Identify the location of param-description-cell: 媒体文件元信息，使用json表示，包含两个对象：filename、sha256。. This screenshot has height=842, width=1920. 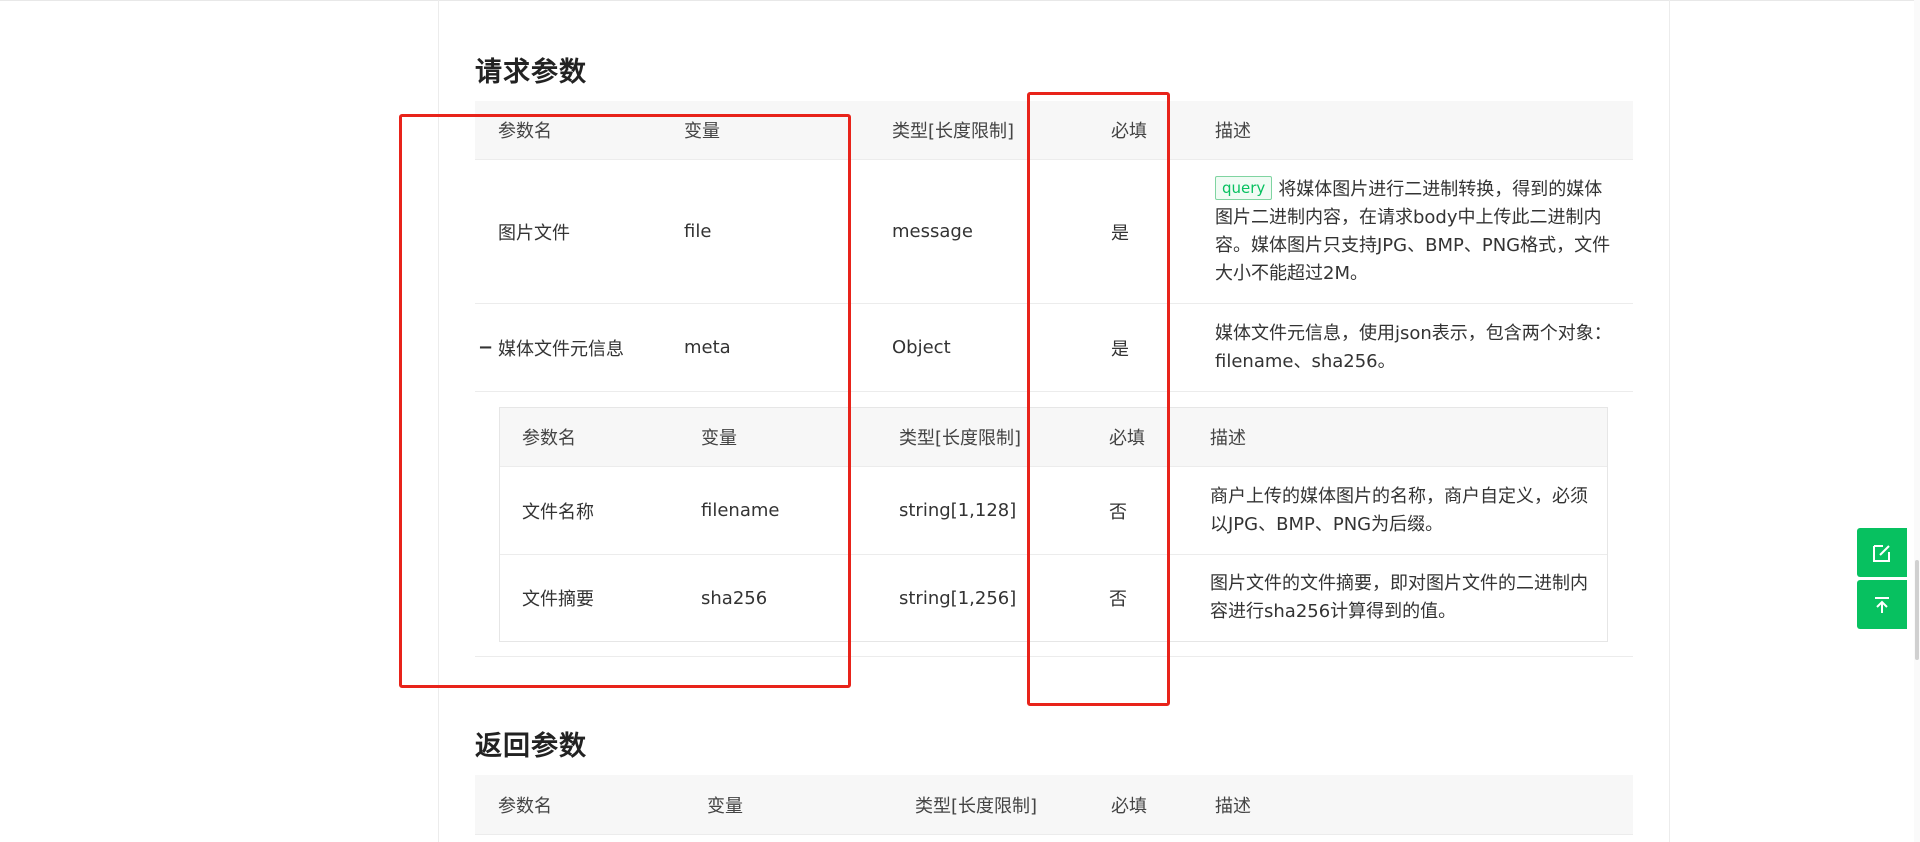
(1417, 347).